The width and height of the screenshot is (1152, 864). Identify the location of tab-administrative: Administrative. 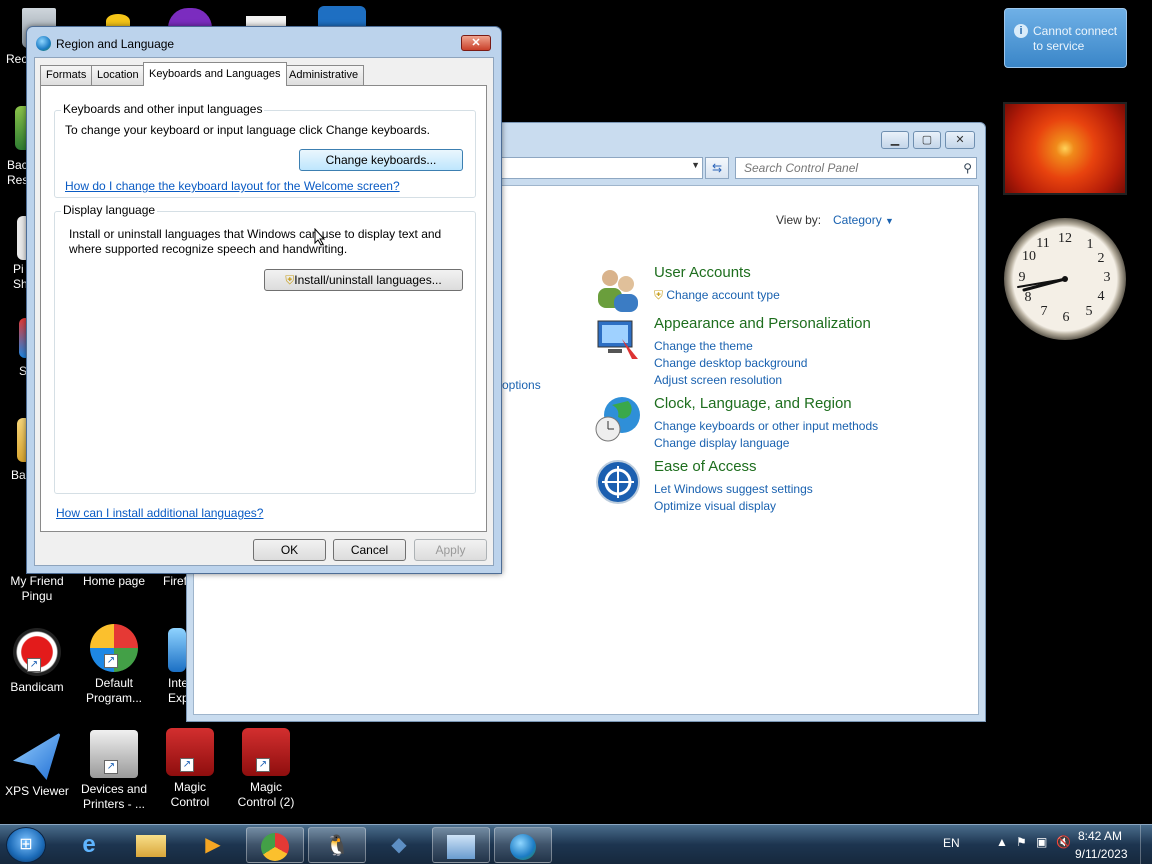
(324, 75).